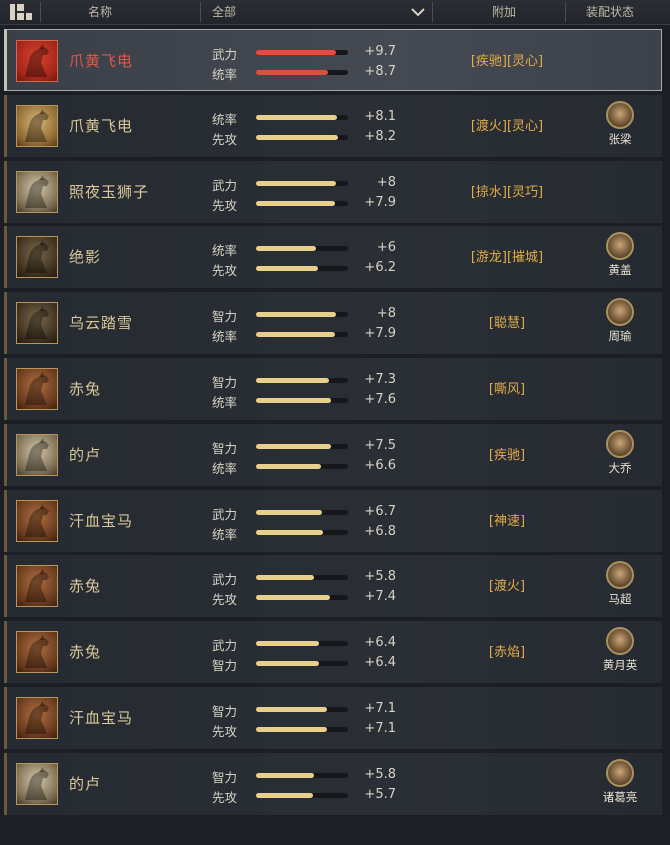 The image size is (670, 845). I want to click on horse-row: 汗血宝马 武力 +6.7 统率 +6.8 [神速], so click(333, 520).